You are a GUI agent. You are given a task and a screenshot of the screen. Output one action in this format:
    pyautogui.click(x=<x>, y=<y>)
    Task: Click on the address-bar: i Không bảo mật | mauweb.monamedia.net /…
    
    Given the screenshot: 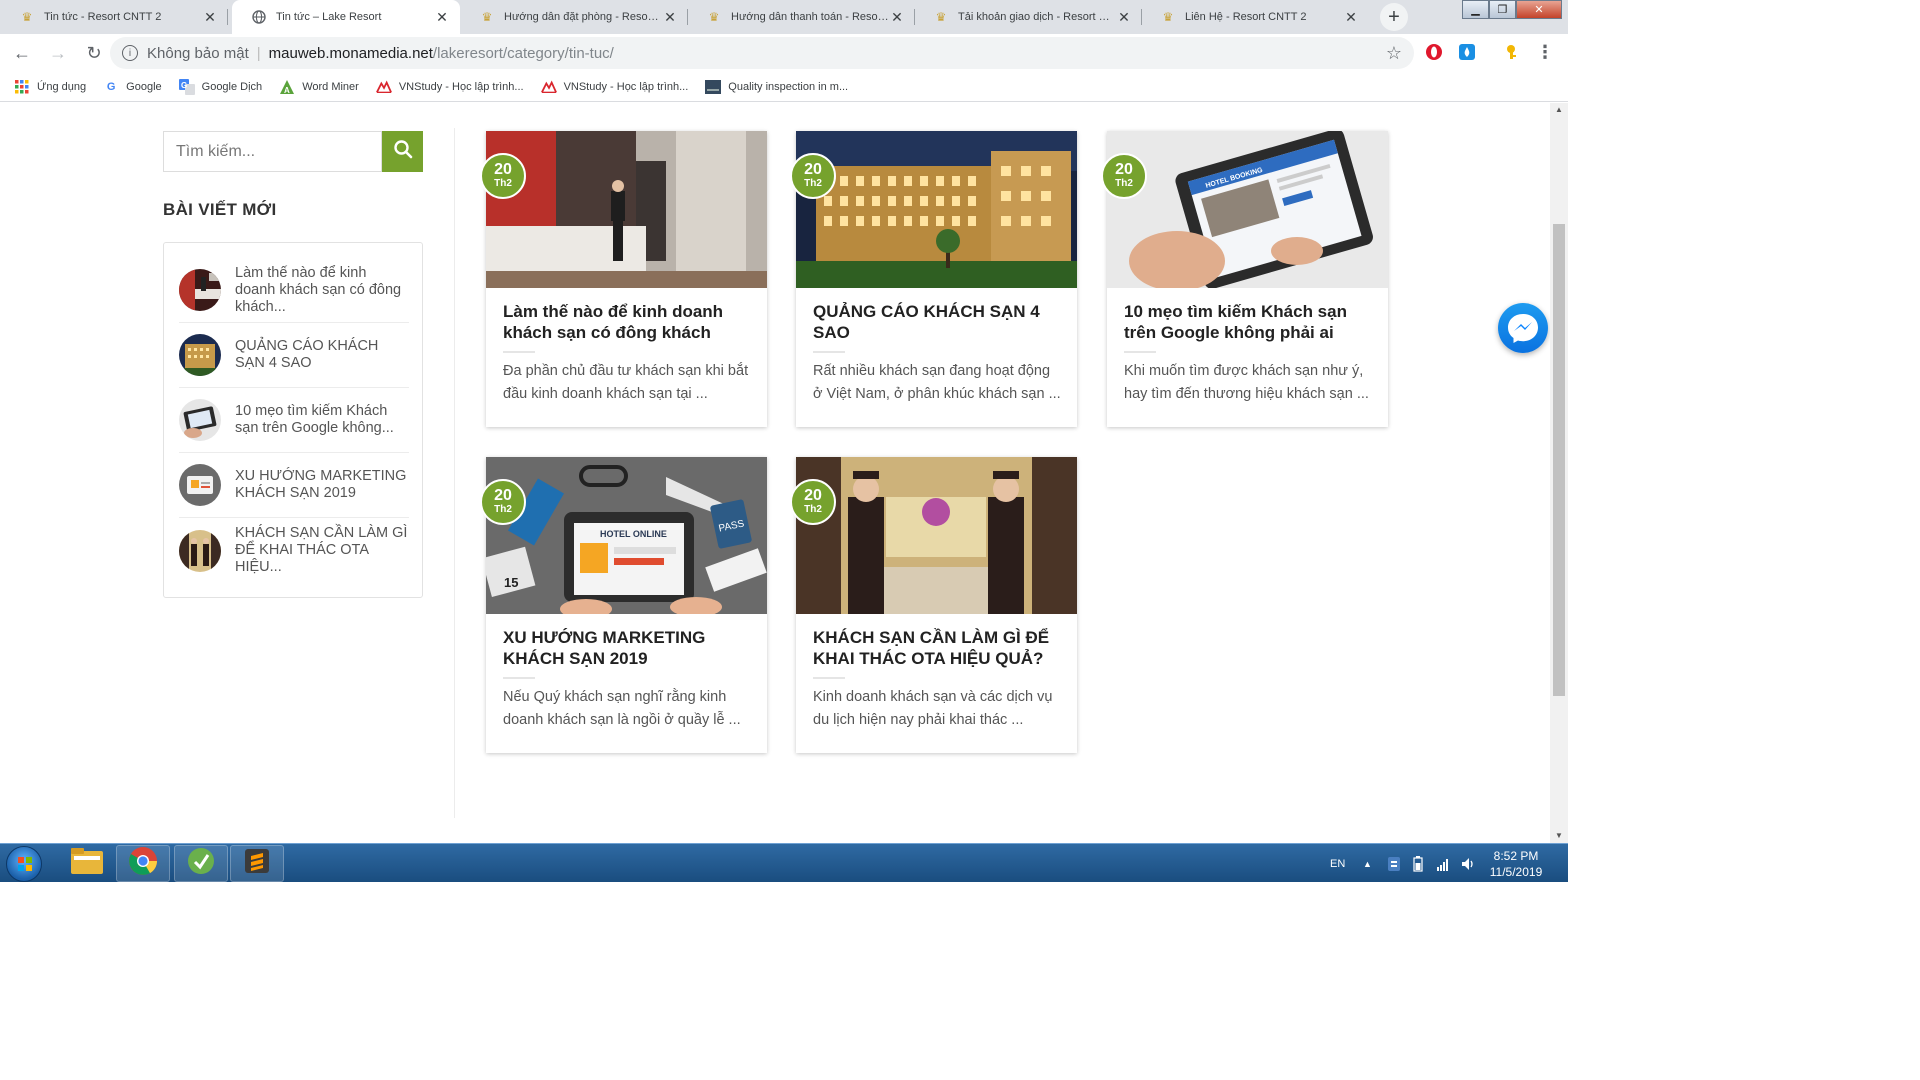 What is the action you would take?
    pyautogui.click(x=762, y=53)
    